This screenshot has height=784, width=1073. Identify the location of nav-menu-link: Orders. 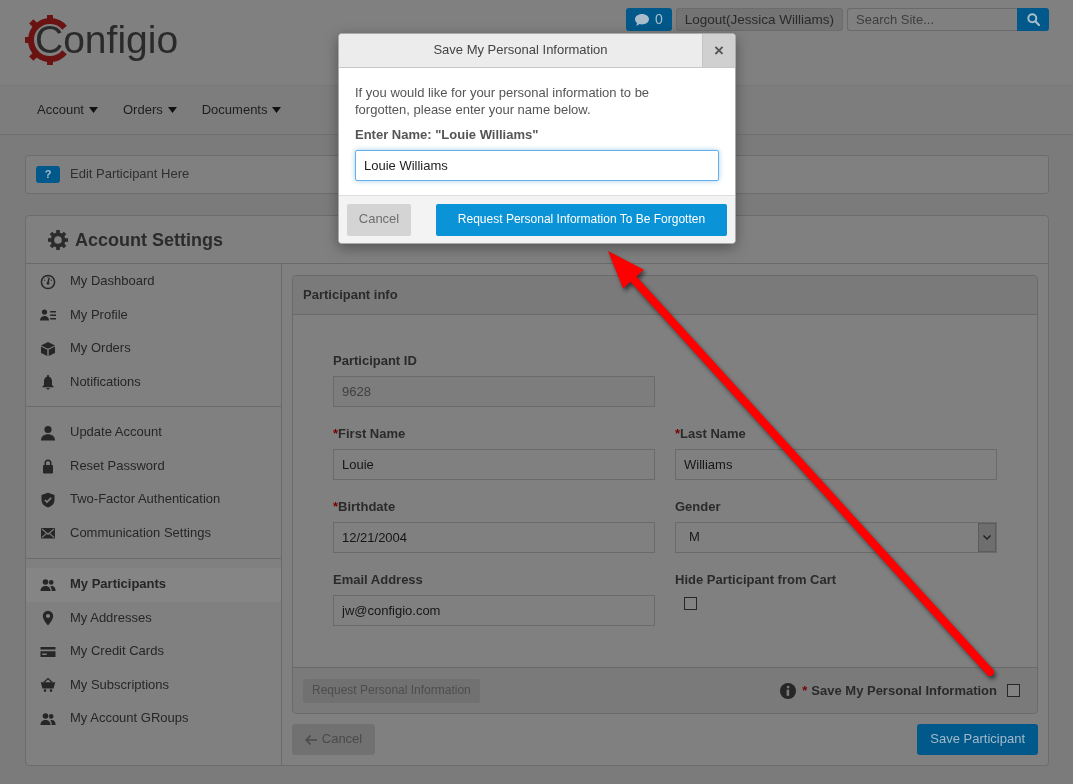
(150, 110).